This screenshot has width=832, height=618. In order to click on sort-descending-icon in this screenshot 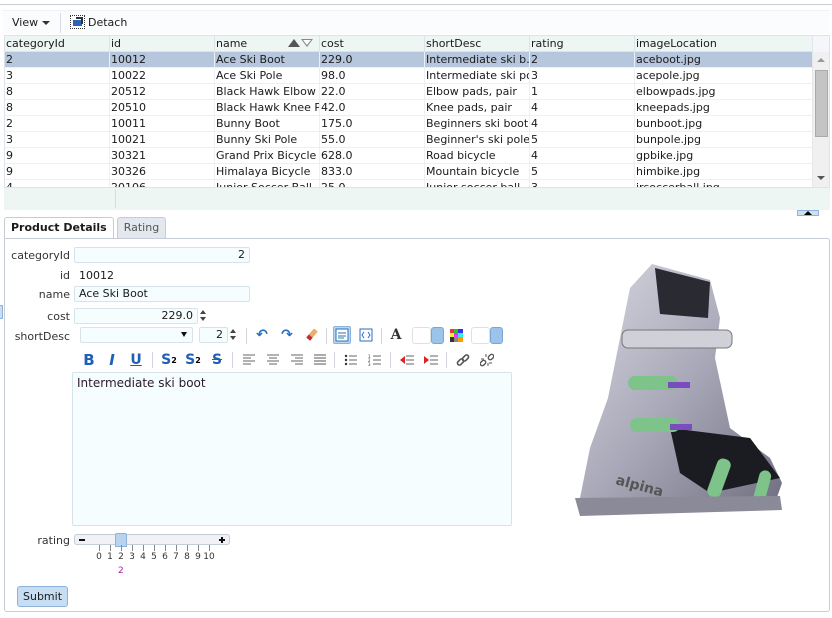, I will do `click(307, 43)`.